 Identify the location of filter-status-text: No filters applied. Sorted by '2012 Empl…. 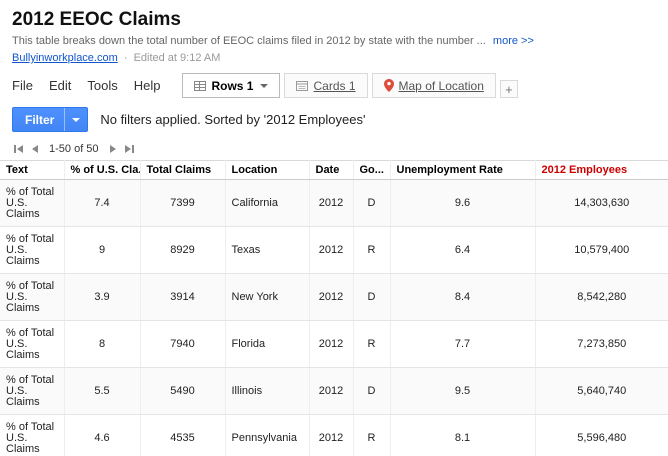
(233, 119).